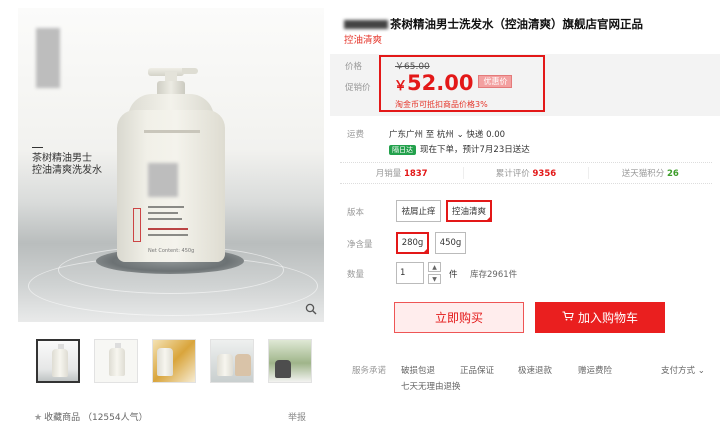 The image size is (720, 428). What do you see at coordinates (495, 81) in the screenshot?
I see `promo-tag: 优惠价` at bounding box center [495, 81].